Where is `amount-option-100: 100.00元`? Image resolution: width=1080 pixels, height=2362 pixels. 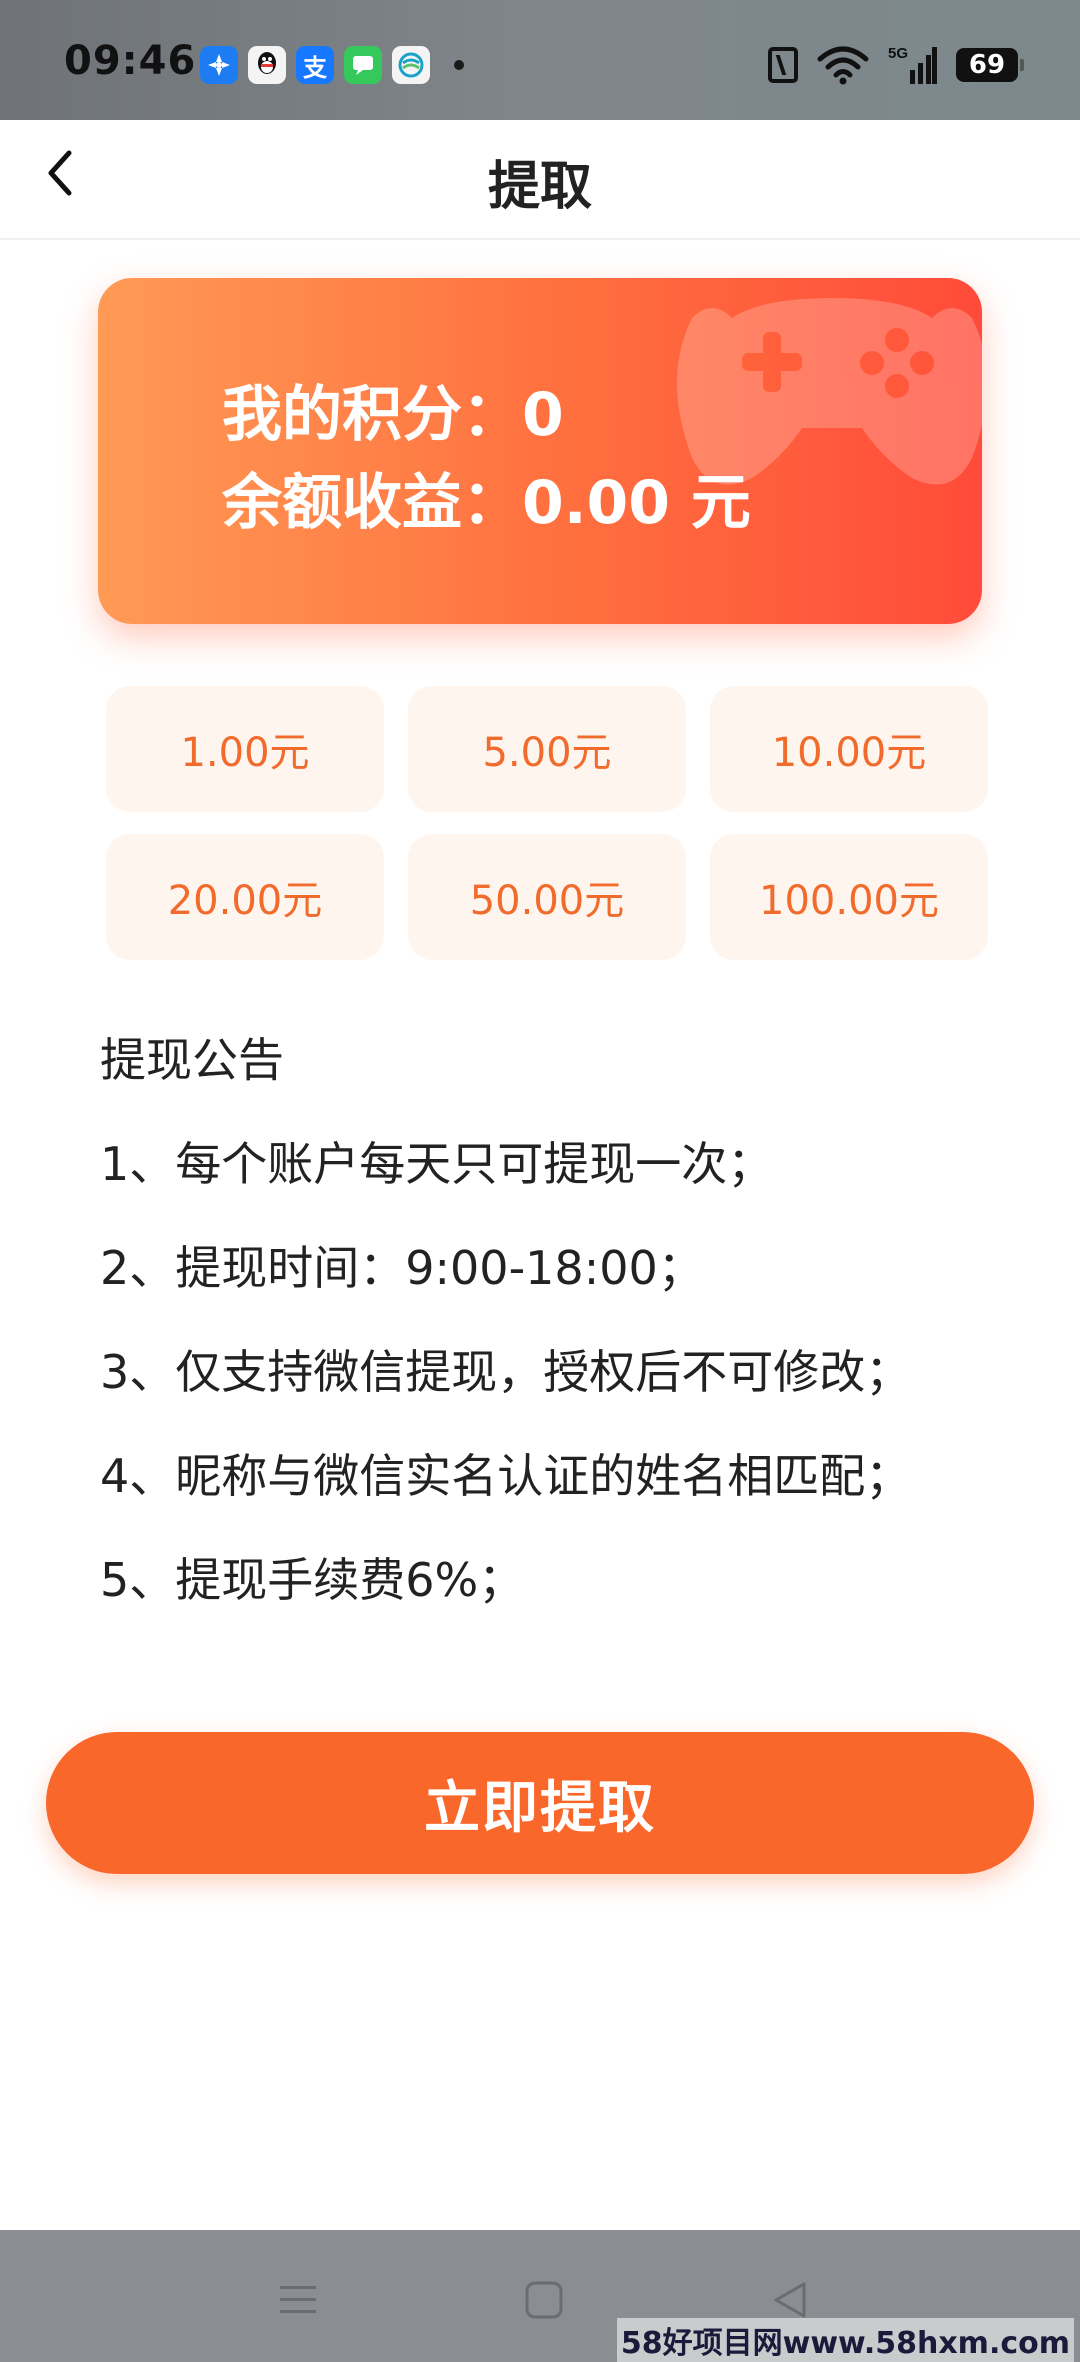 amount-option-100: 100.00元 is located at coordinates (849, 897).